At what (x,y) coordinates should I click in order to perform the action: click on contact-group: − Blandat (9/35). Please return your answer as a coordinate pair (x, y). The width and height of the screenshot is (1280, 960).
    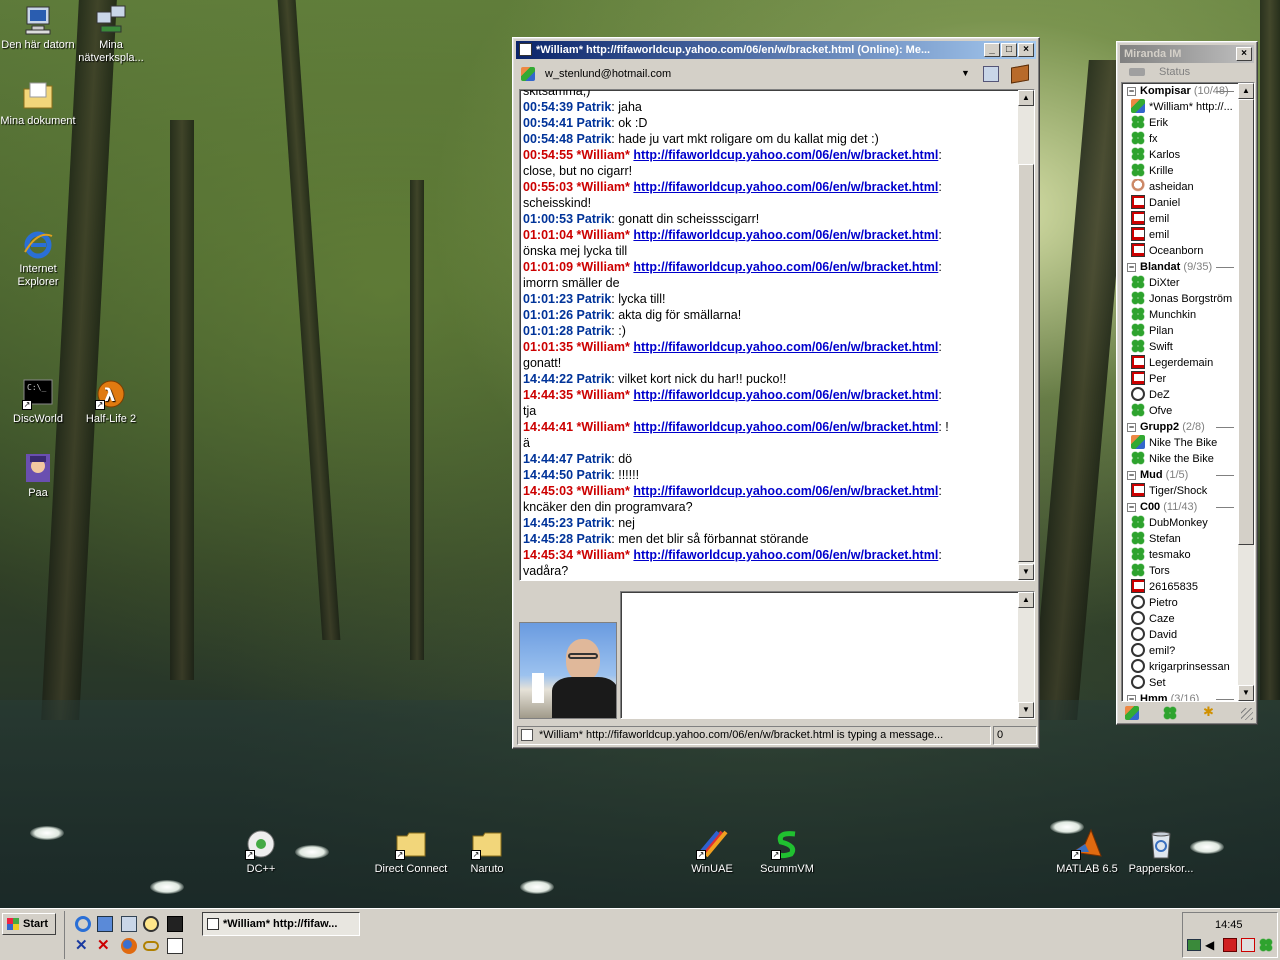
    Looking at the image, I should click on (1180, 267).